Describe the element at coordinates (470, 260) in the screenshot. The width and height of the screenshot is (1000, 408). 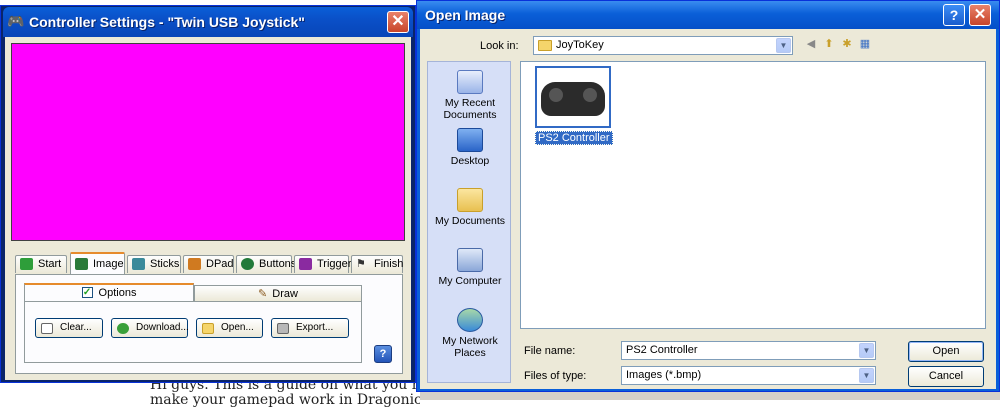
I see `my-computer-icon` at that location.